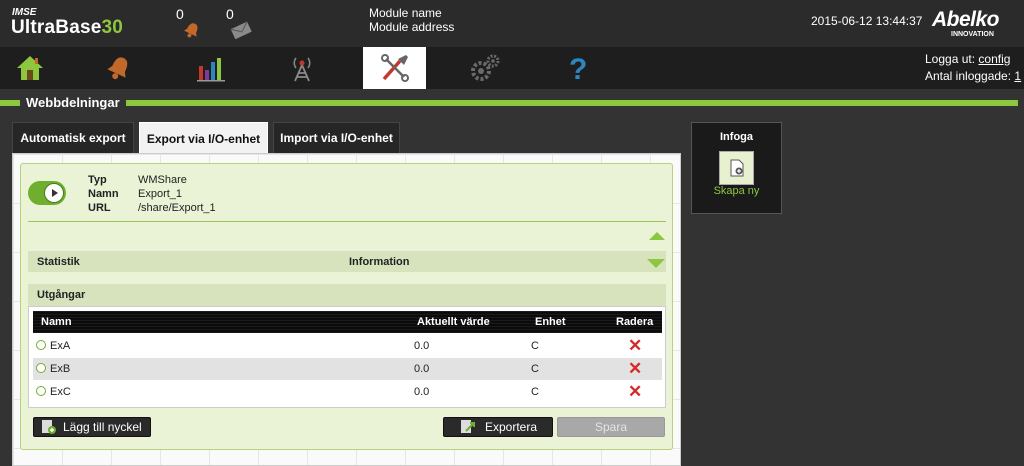  I want to click on logout-label: Logga ut:, so click(950, 59).